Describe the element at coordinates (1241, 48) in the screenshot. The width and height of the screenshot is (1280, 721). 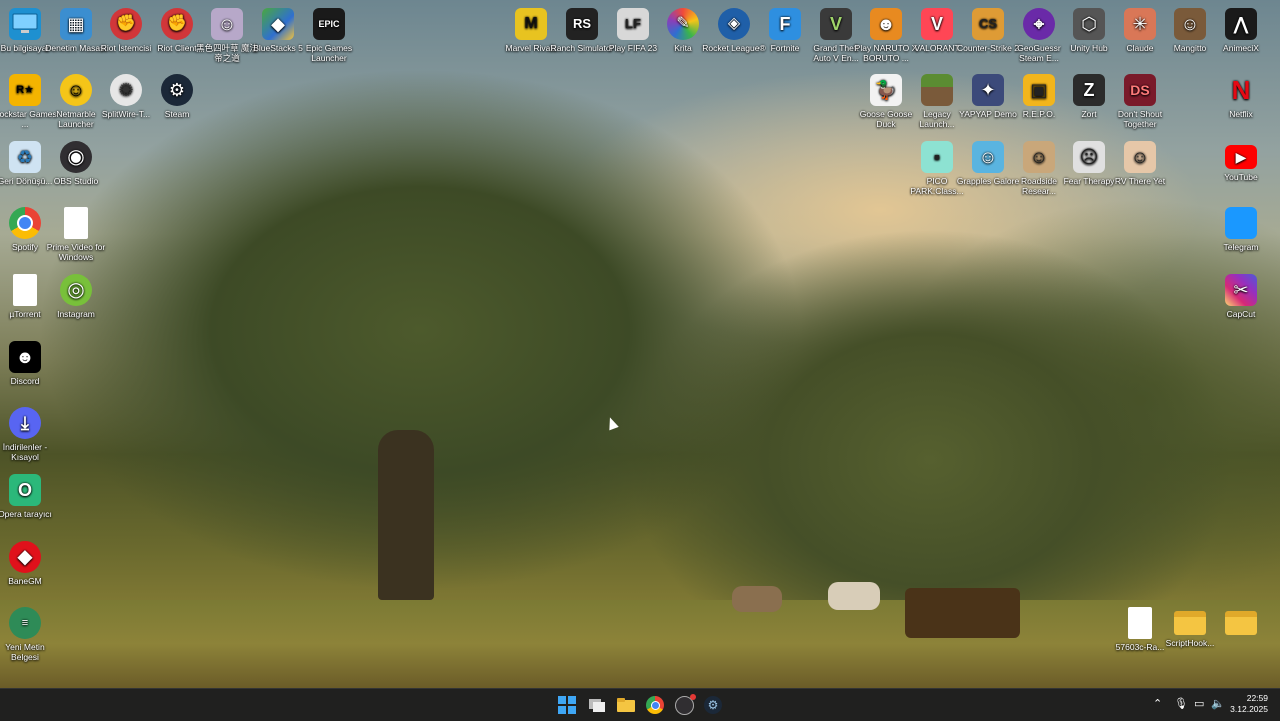
I see `icon-label: AnimeciX` at that location.